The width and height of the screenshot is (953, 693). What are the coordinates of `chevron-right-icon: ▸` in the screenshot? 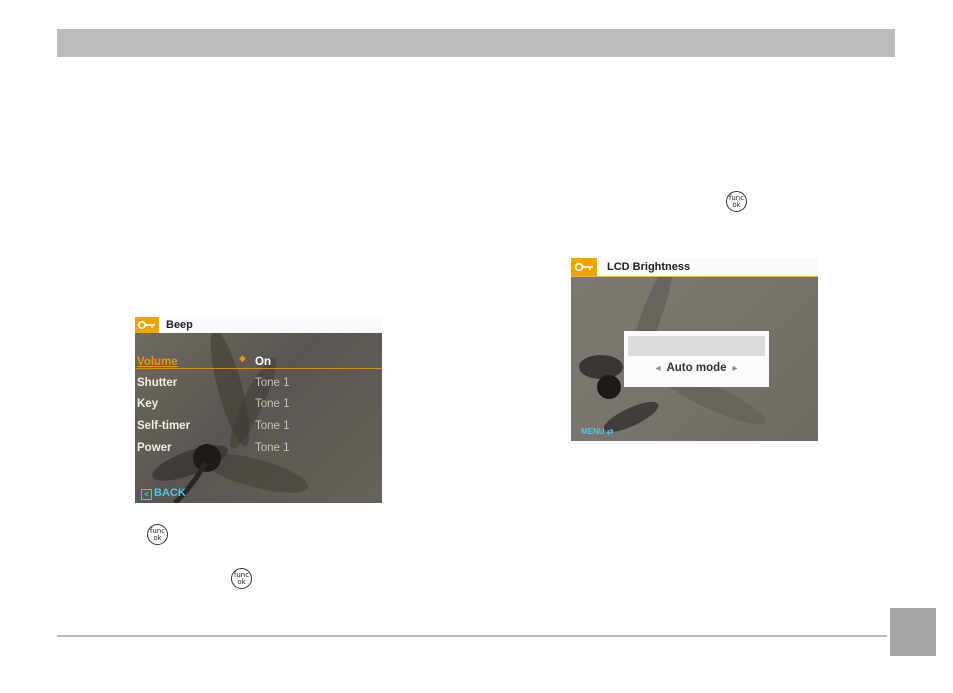 It's located at (735, 368).